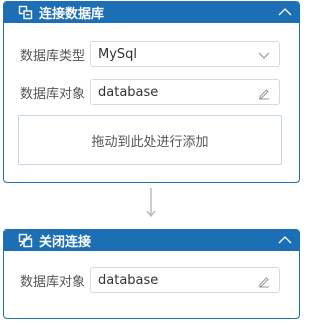 The image size is (320, 322). Describe the element at coordinates (72, 14) in the screenshot. I see `card-title: 连接数据库` at that location.